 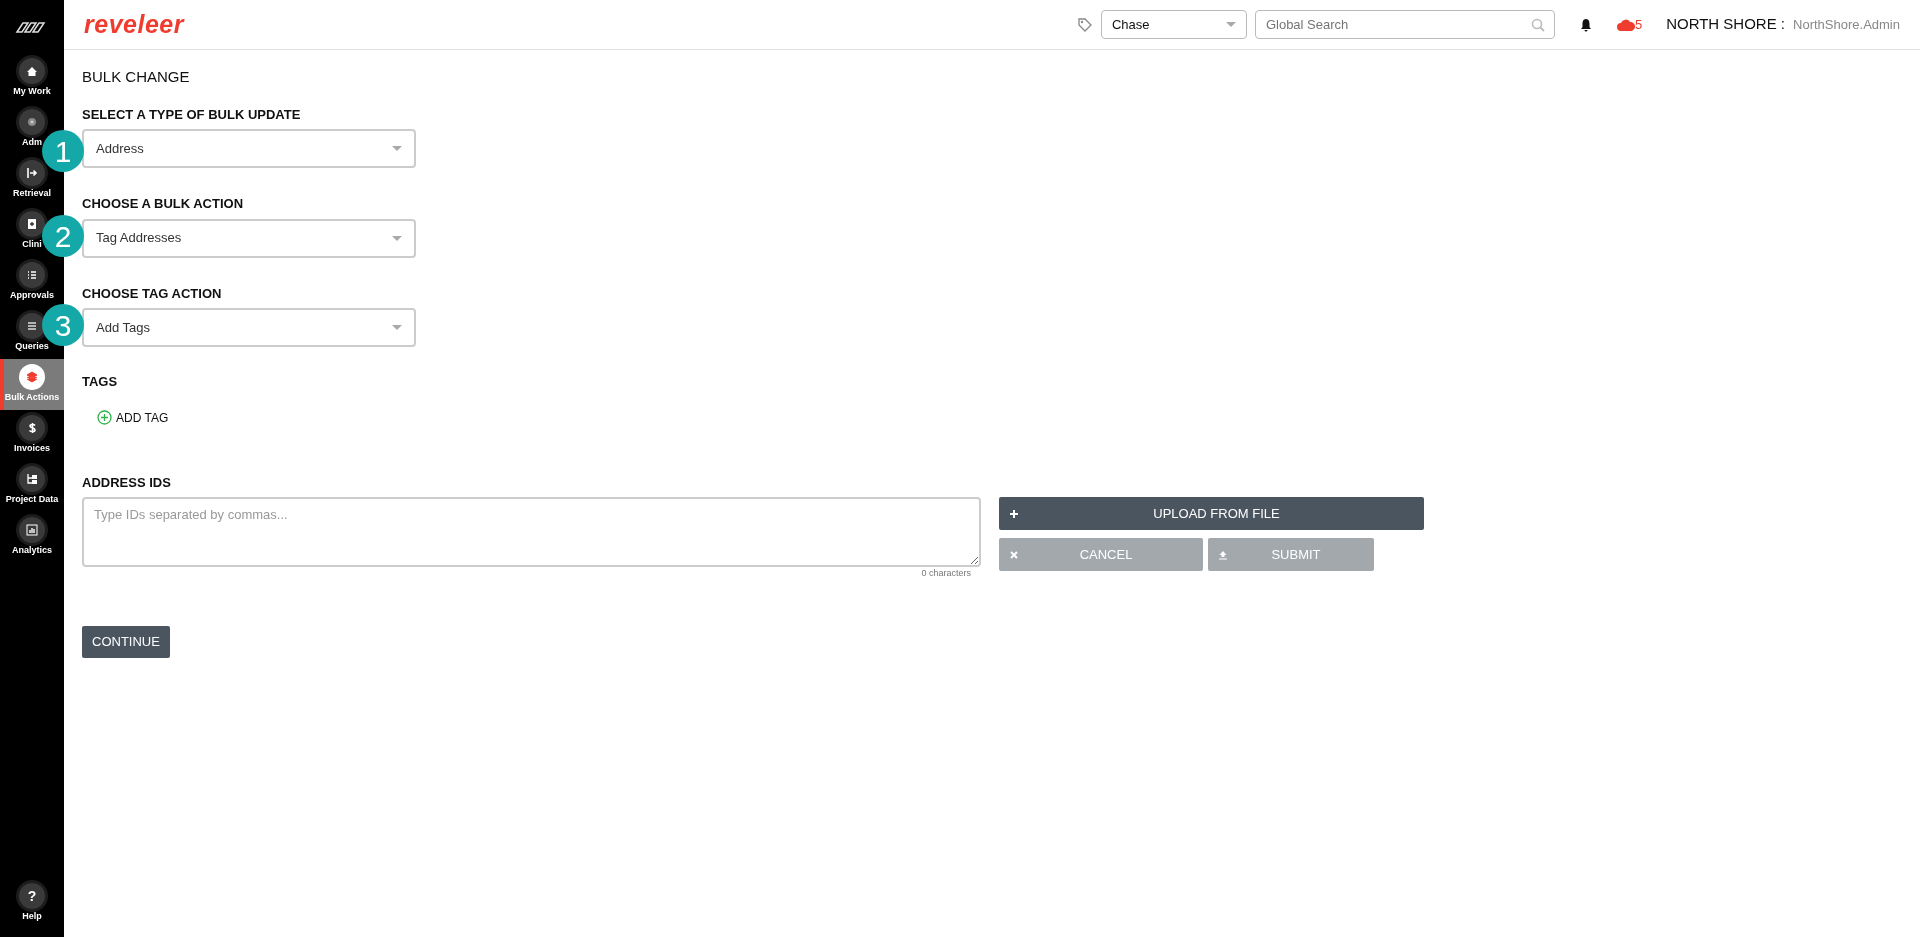 What do you see at coordinates (249, 238) in the screenshot?
I see `select-field: Tag Addresses` at bounding box center [249, 238].